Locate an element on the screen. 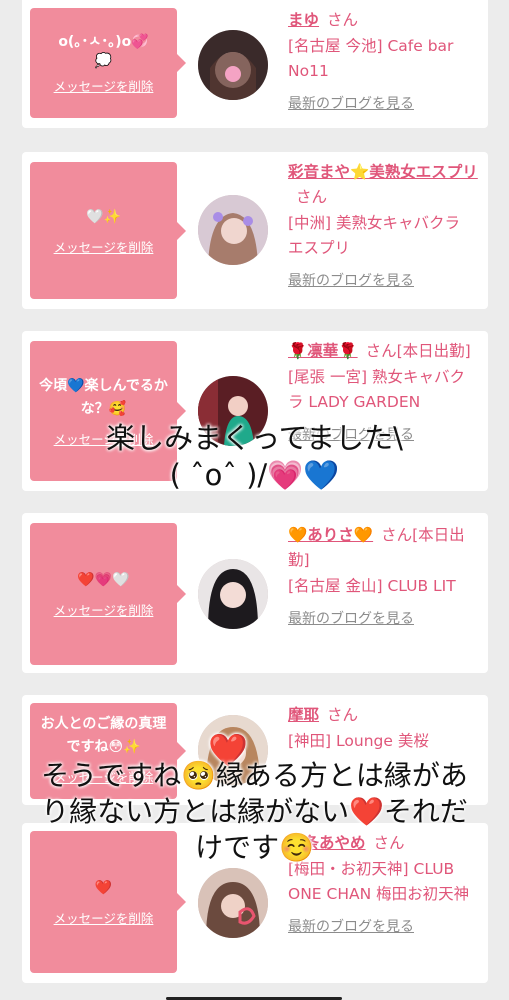 The image size is (509, 1000). card-info: まゆ さん [名古屋 今池] Cafe bar No11 最新のブログを見る is located at coordinates (383, 60).